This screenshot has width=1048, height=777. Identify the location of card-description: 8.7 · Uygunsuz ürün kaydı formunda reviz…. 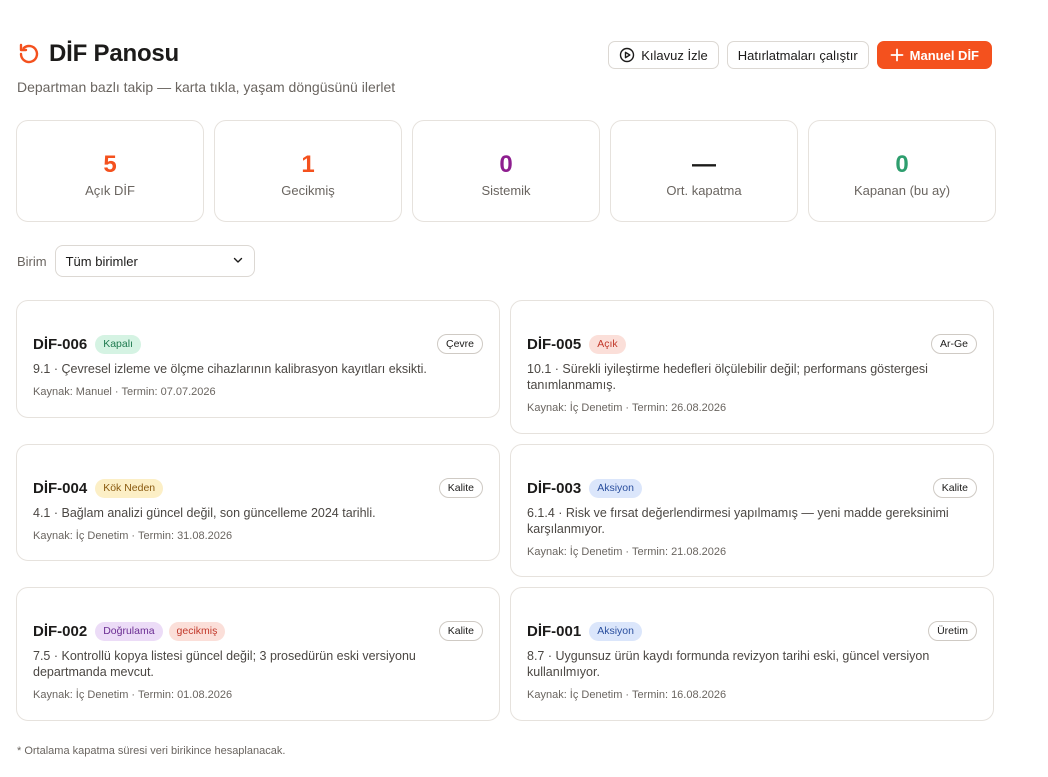
(728, 664).